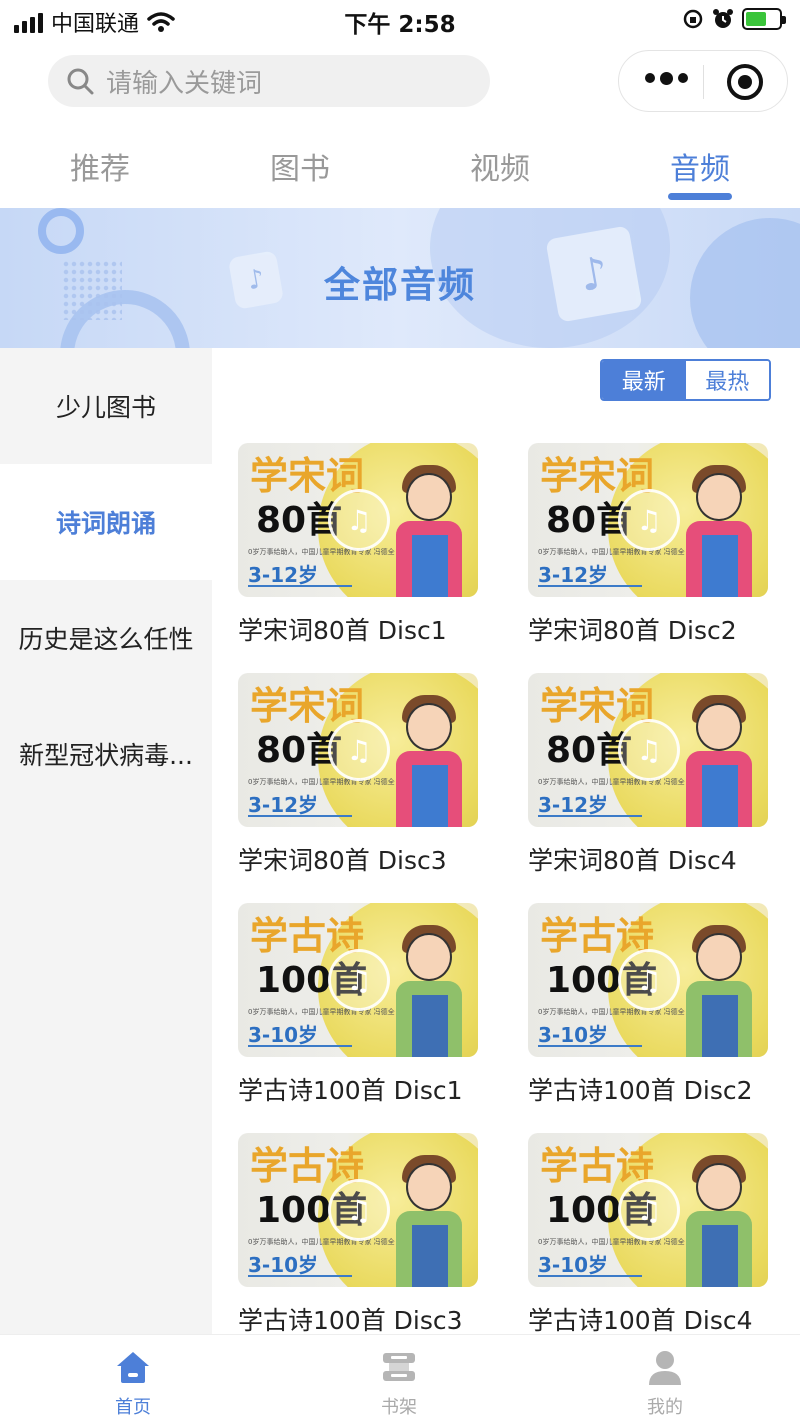  I want to click on nav-home-label: 首页, so click(133, 1407).